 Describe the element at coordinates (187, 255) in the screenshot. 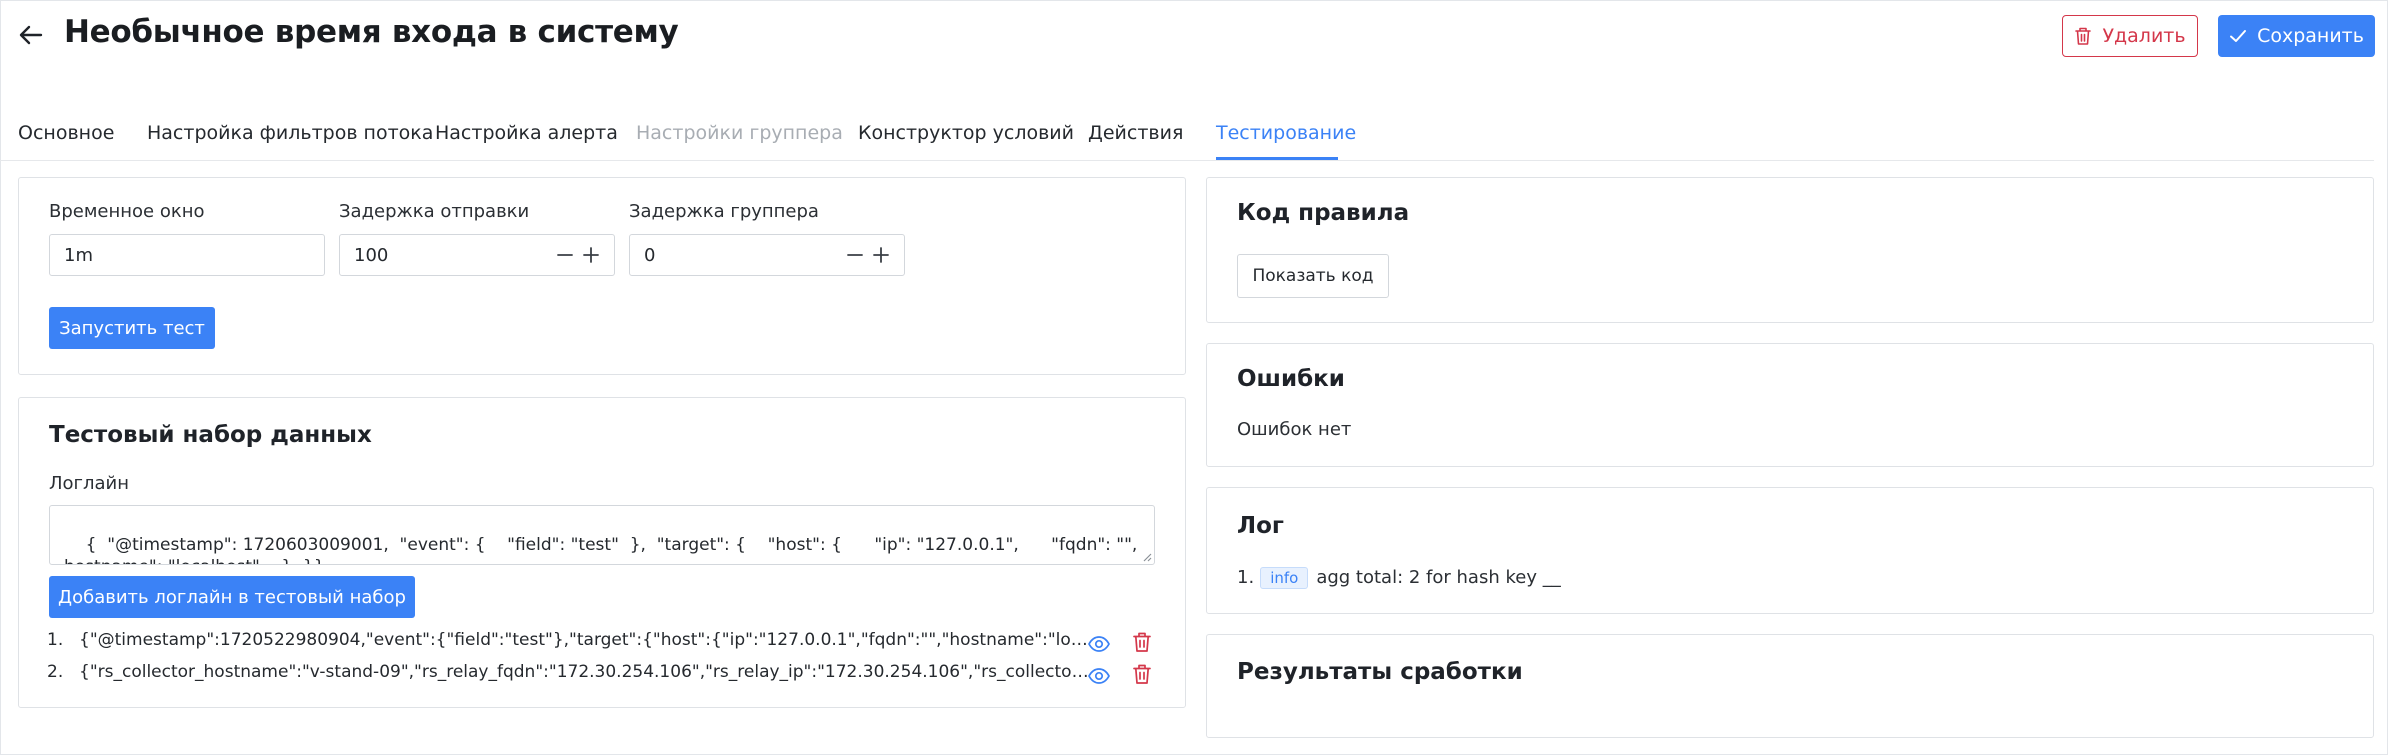

I see `time-window-input: 1m` at that location.